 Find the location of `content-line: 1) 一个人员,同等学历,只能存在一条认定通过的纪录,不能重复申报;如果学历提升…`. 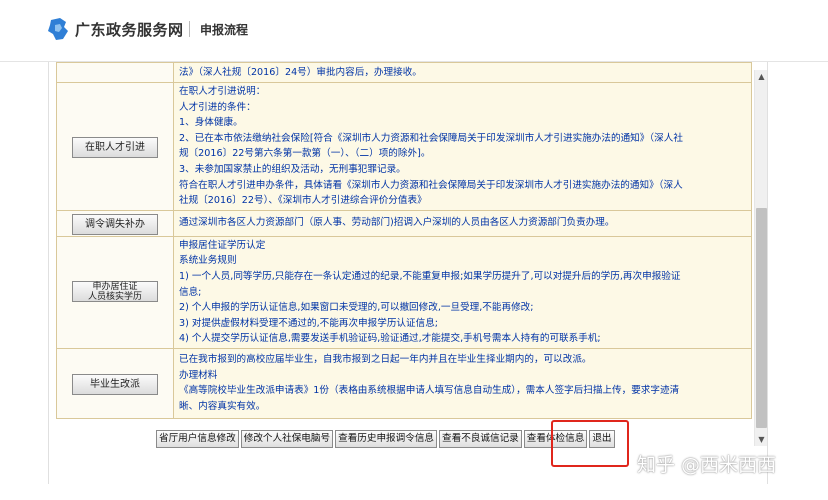

content-line: 1) 一个人员,同等学历,只能存在一条认定通过的纪录,不能重复申报;如果学历提升… is located at coordinates (430, 276).